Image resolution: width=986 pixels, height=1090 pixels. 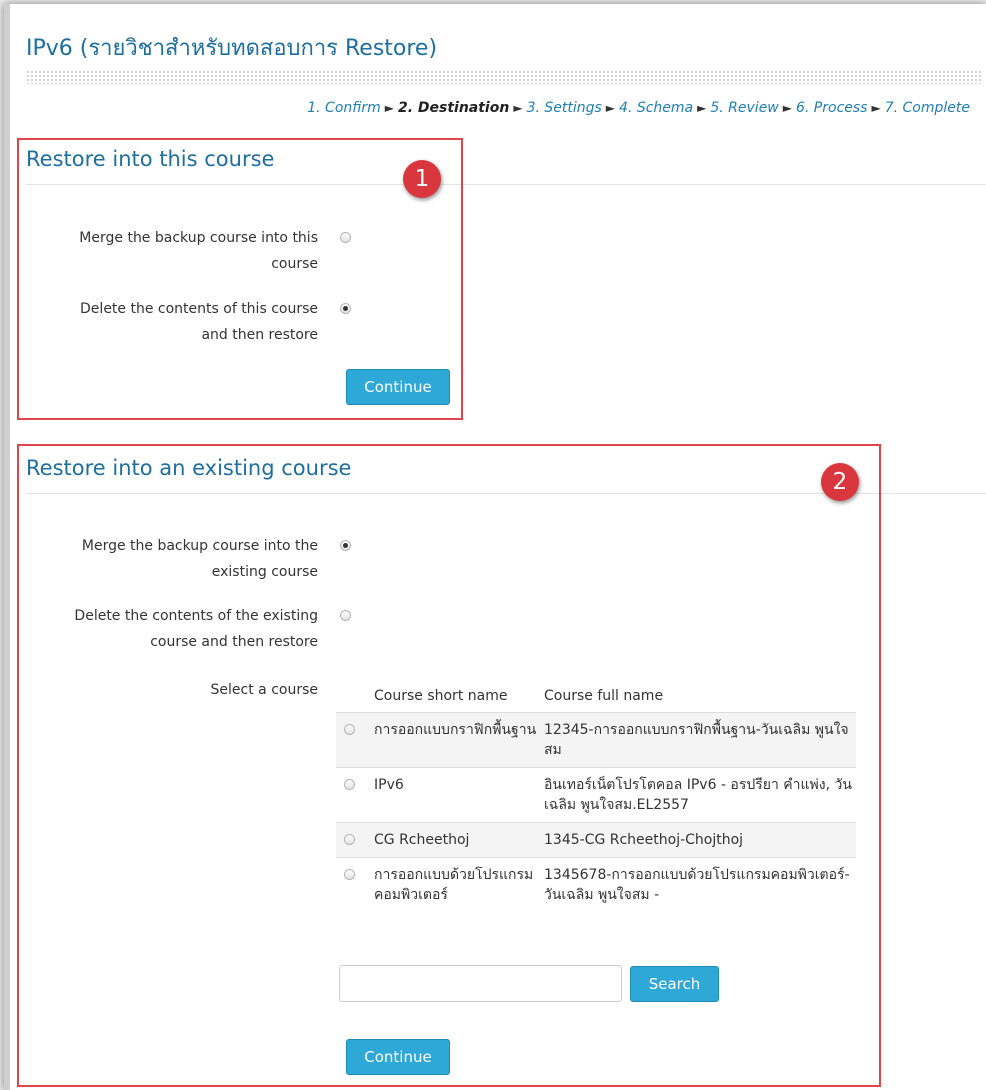 What do you see at coordinates (840, 482) in the screenshot?
I see `annotation-badge-2: 2` at bounding box center [840, 482].